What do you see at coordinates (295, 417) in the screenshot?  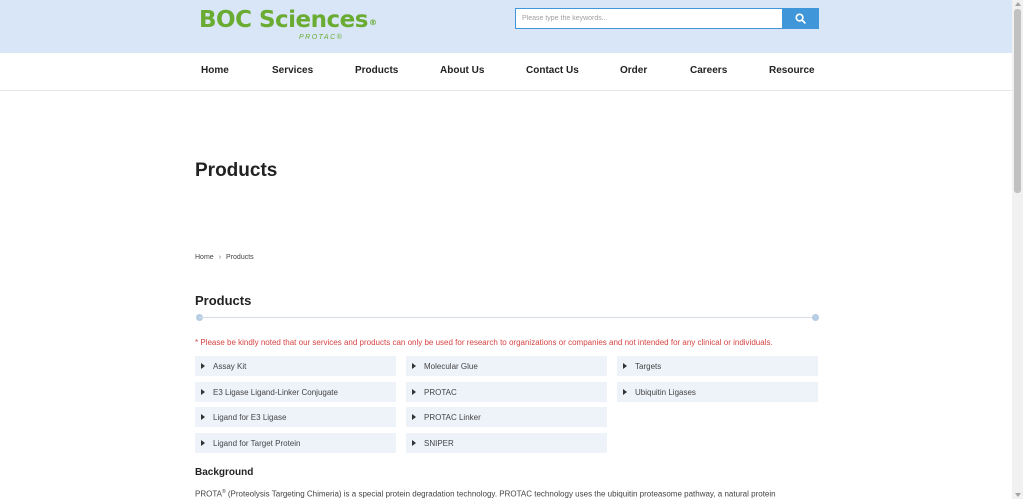 I see `category-ligand-for-e3-ligase: Ligand for E3 Ligase` at bounding box center [295, 417].